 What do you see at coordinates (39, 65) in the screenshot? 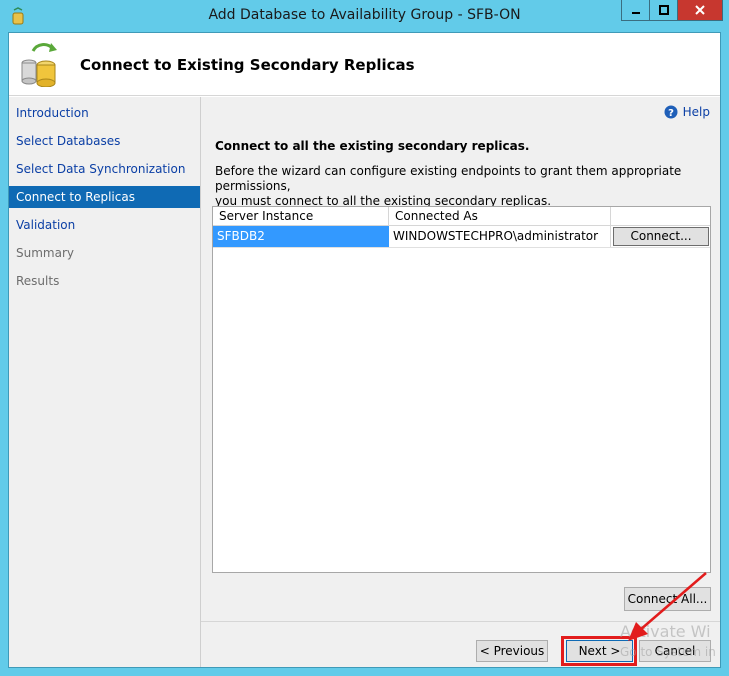
I see `database-sync-icon` at bounding box center [39, 65].